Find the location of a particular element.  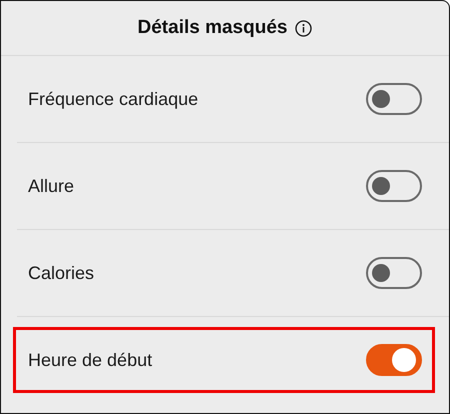

info-icon is located at coordinates (303, 28).